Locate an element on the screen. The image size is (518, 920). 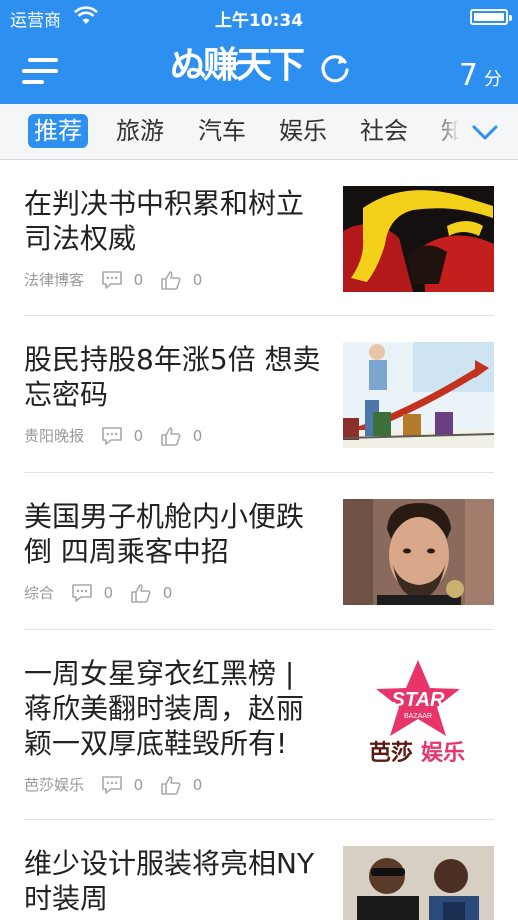
news-source: 芭莎娱乐 is located at coordinates (54, 784).